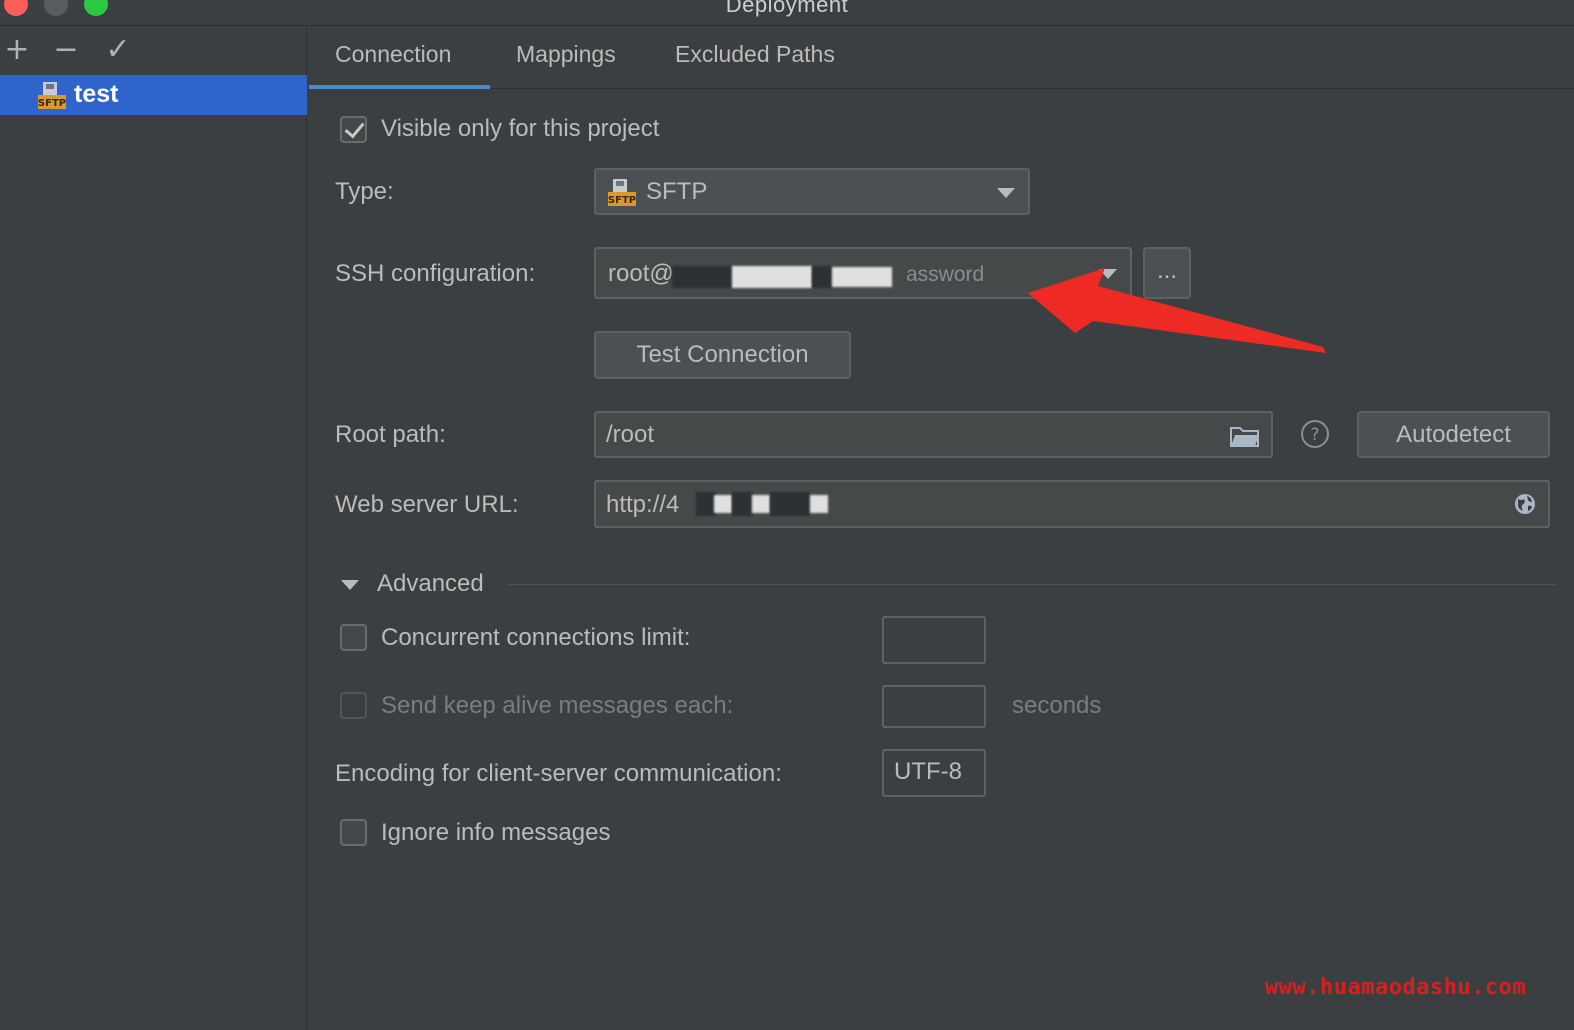 The height and width of the screenshot is (1030, 1574). I want to click on ignore-info-checkbox, so click(353, 832).